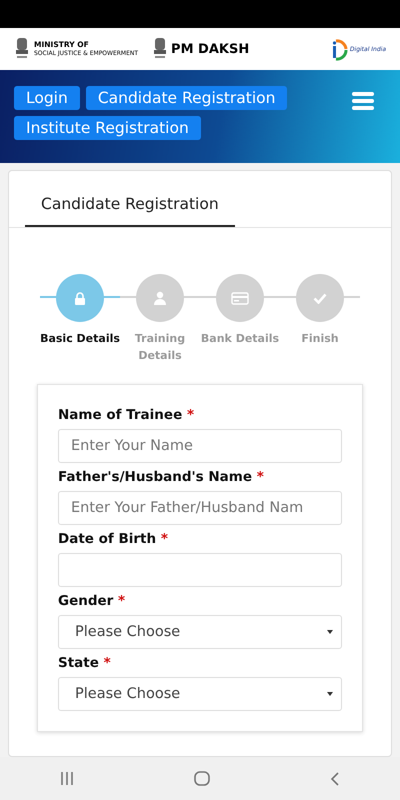  What do you see at coordinates (80, 339) in the screenshot?
I see `step-label: Basic Details` at bounding box center [80, 339].